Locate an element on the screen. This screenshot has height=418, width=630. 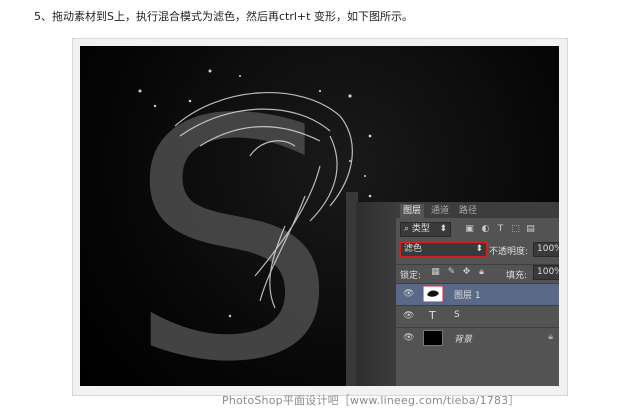
layer-name: 背景 is located at coordinates (463, 340).